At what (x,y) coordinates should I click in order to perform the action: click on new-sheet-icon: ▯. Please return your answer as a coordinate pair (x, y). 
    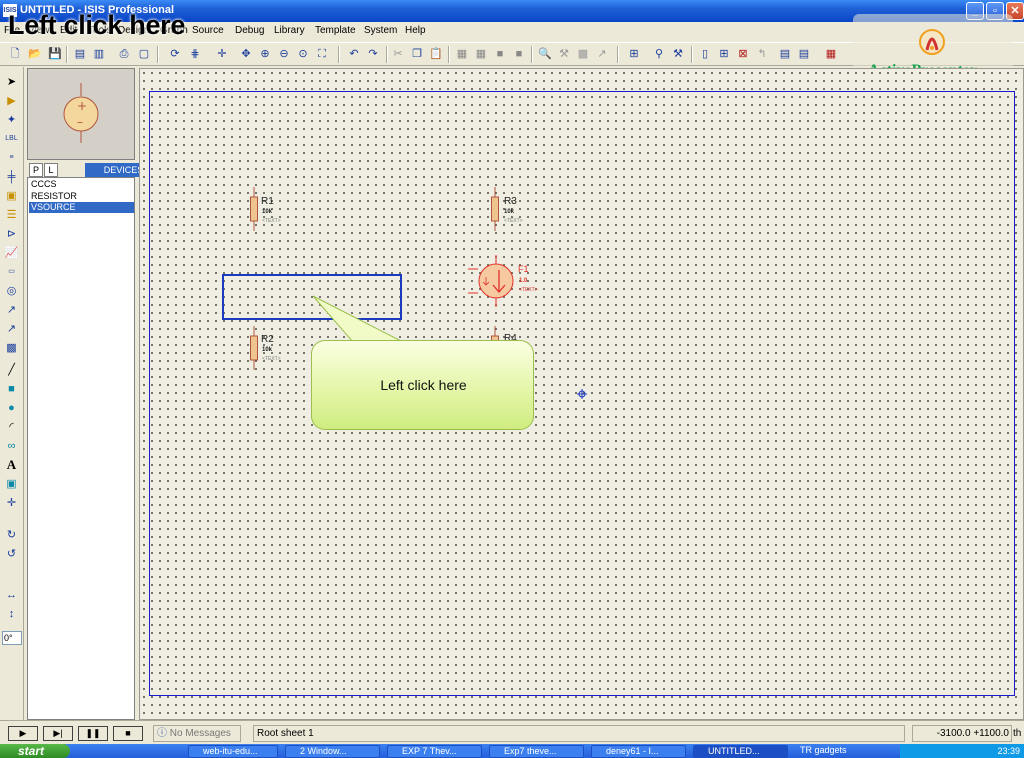
    Looking at the image, I should click on (705, 54).